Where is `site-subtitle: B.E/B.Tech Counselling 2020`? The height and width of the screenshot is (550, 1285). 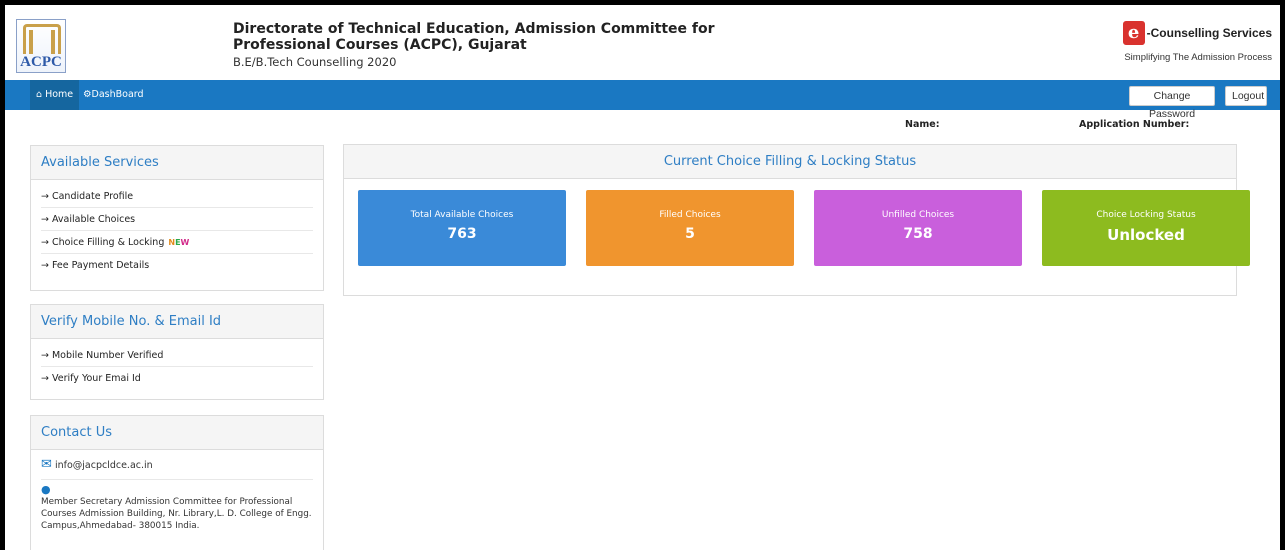
site-subtitle: B.E/B.Tech Counselling 2020 is located at coordinates (315, 62).